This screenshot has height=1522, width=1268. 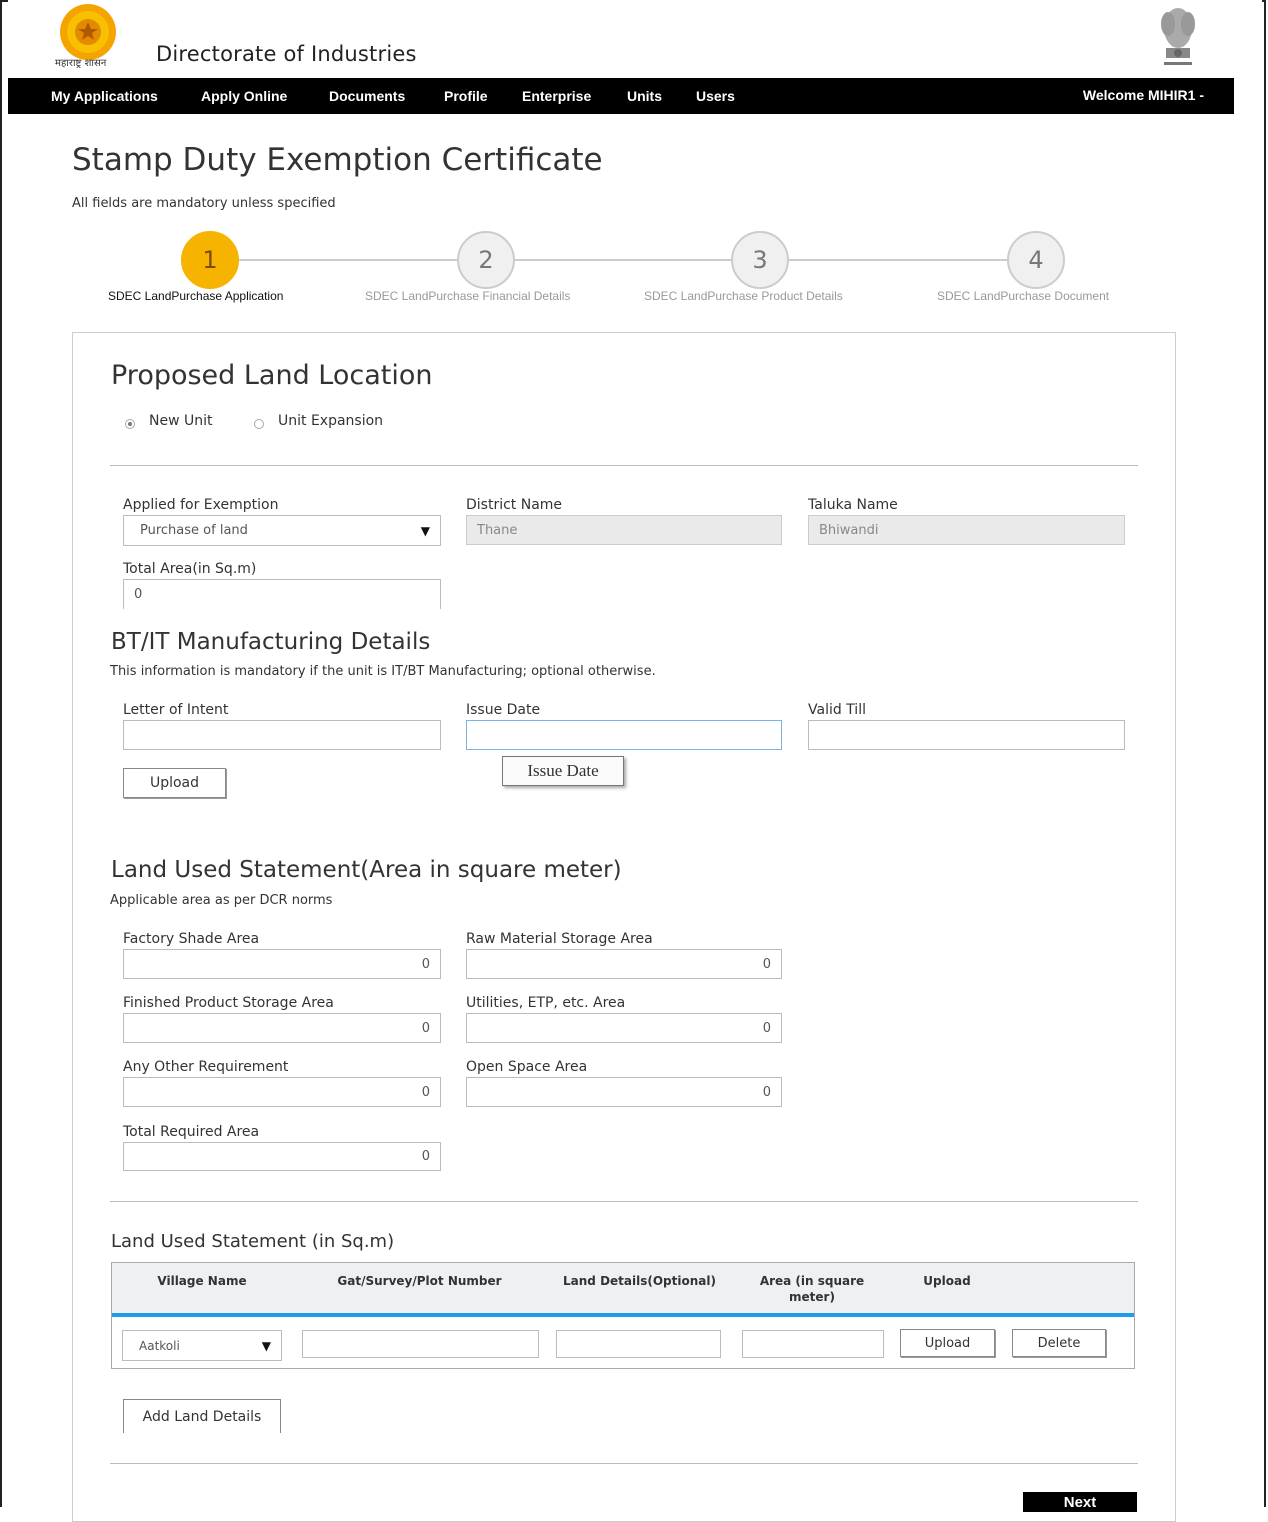 What do you see at coordinates (644, 96) in the screenshot?
I see `nav-units: Units` at bounding box center [644, 96].